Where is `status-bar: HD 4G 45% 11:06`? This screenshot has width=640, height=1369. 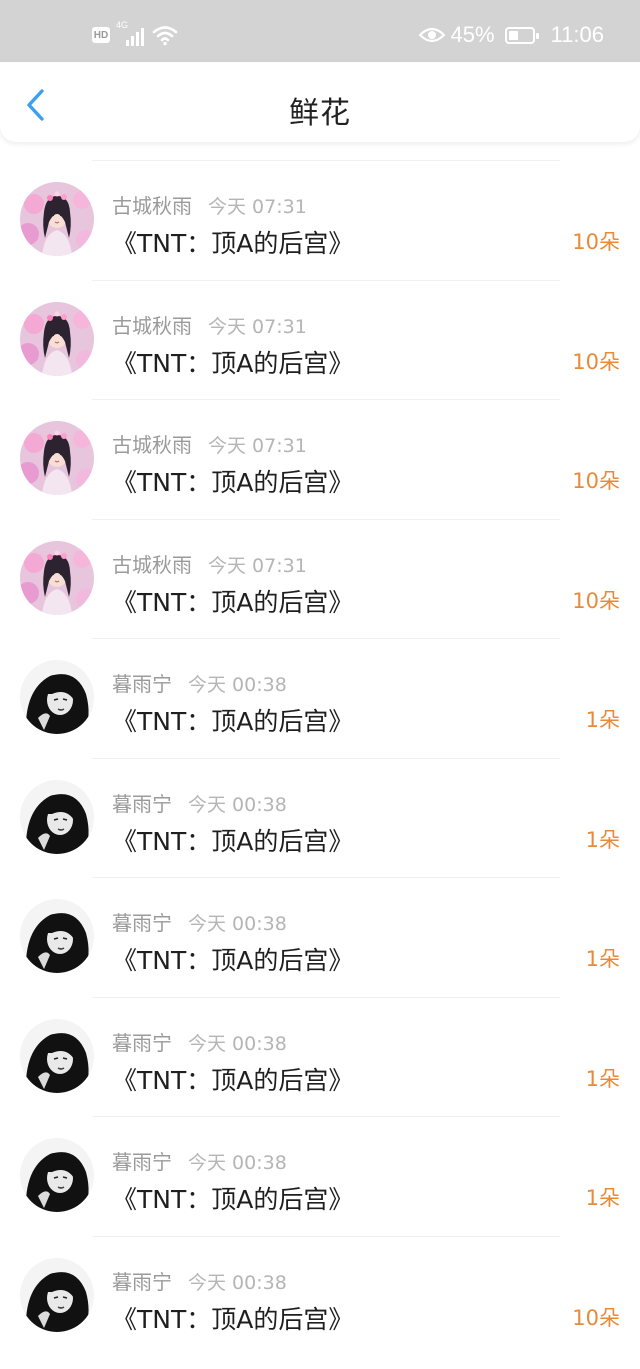 status-bar: HD 4G 45% 11:06 is located at coordinates (320, 31).